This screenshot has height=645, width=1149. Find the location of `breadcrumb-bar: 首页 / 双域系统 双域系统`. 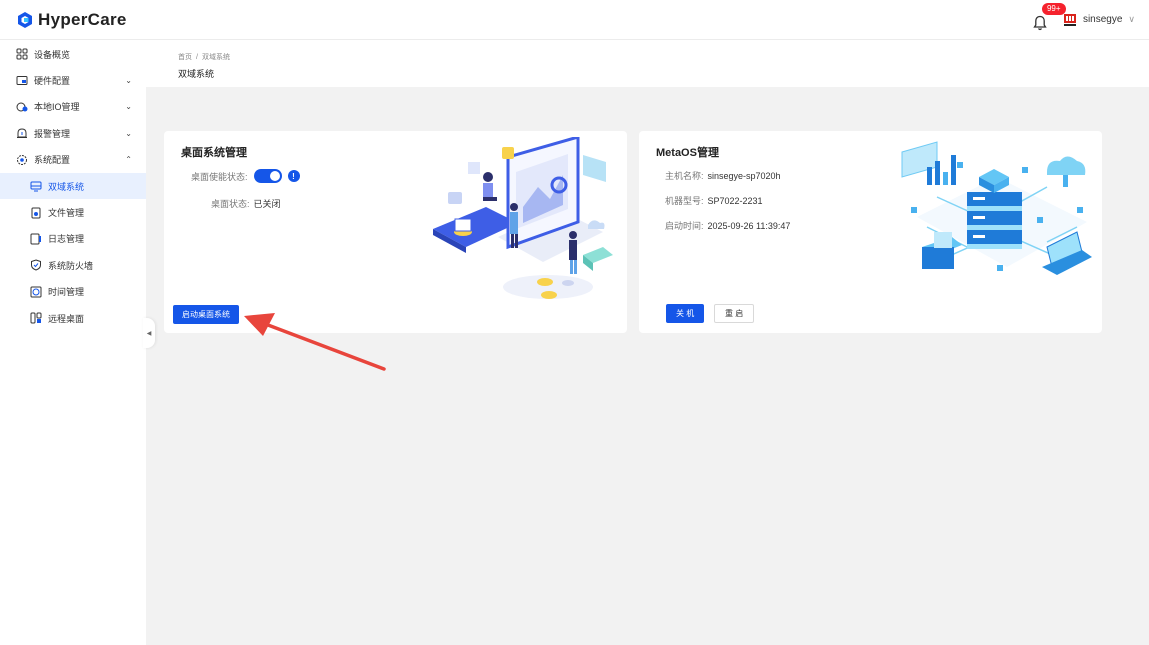

breadcrumb-bar: 首页 / 双域系统 双域系统 is located at coordinates (647, 63).